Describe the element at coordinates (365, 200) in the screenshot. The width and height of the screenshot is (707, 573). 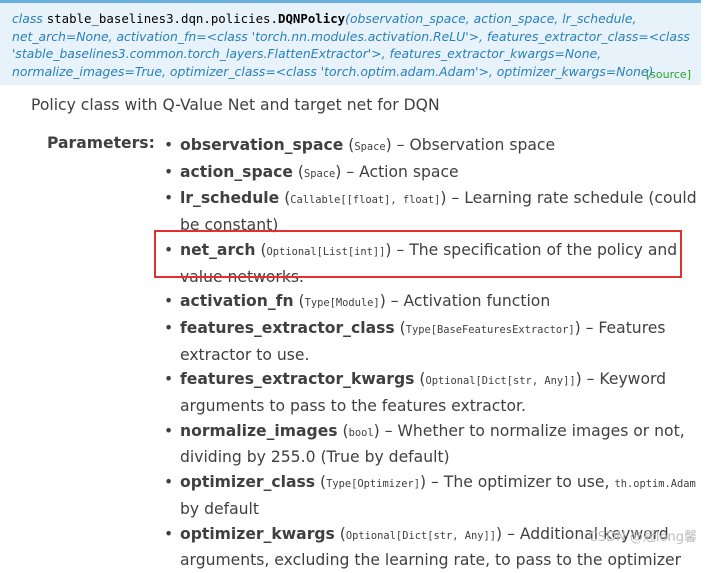
I see `param-type: Callable[[float], float]` at that location.